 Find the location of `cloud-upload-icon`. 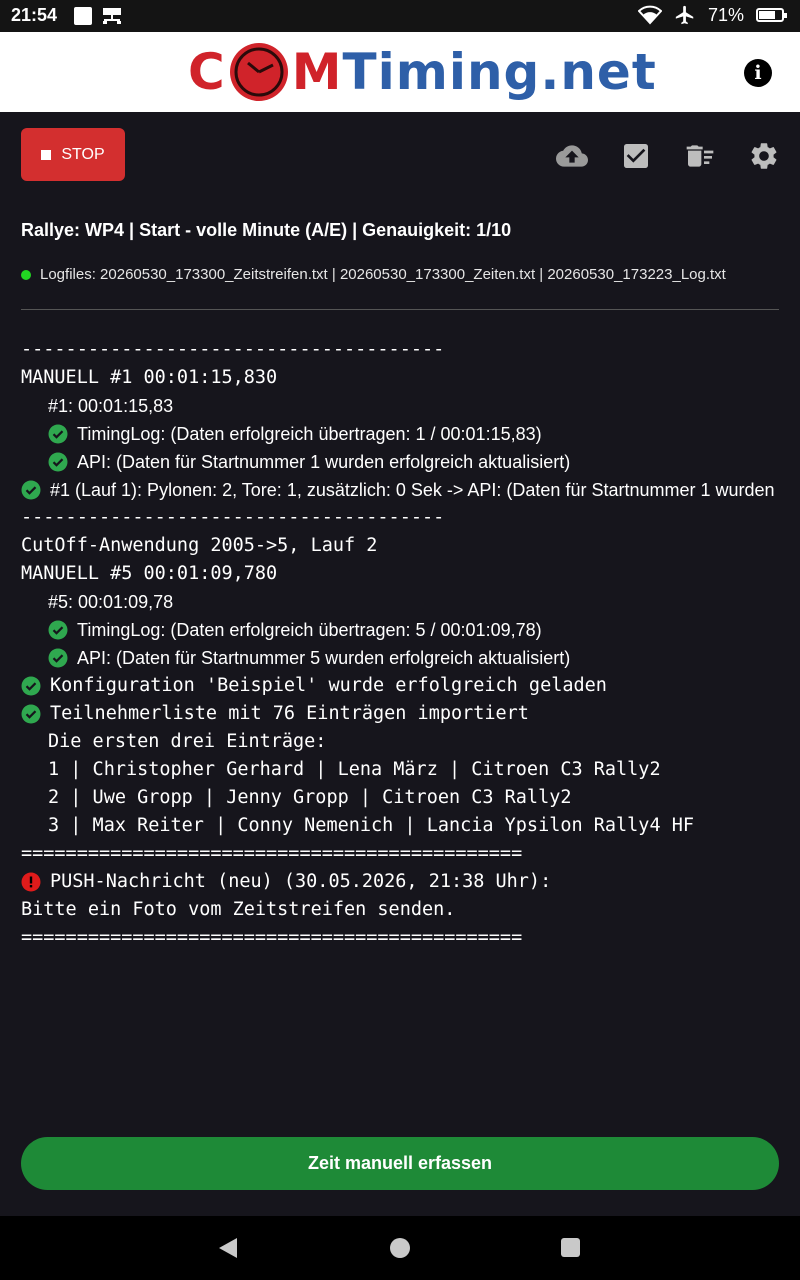

cloud-upload-icon is located at coordinates (572, 156).